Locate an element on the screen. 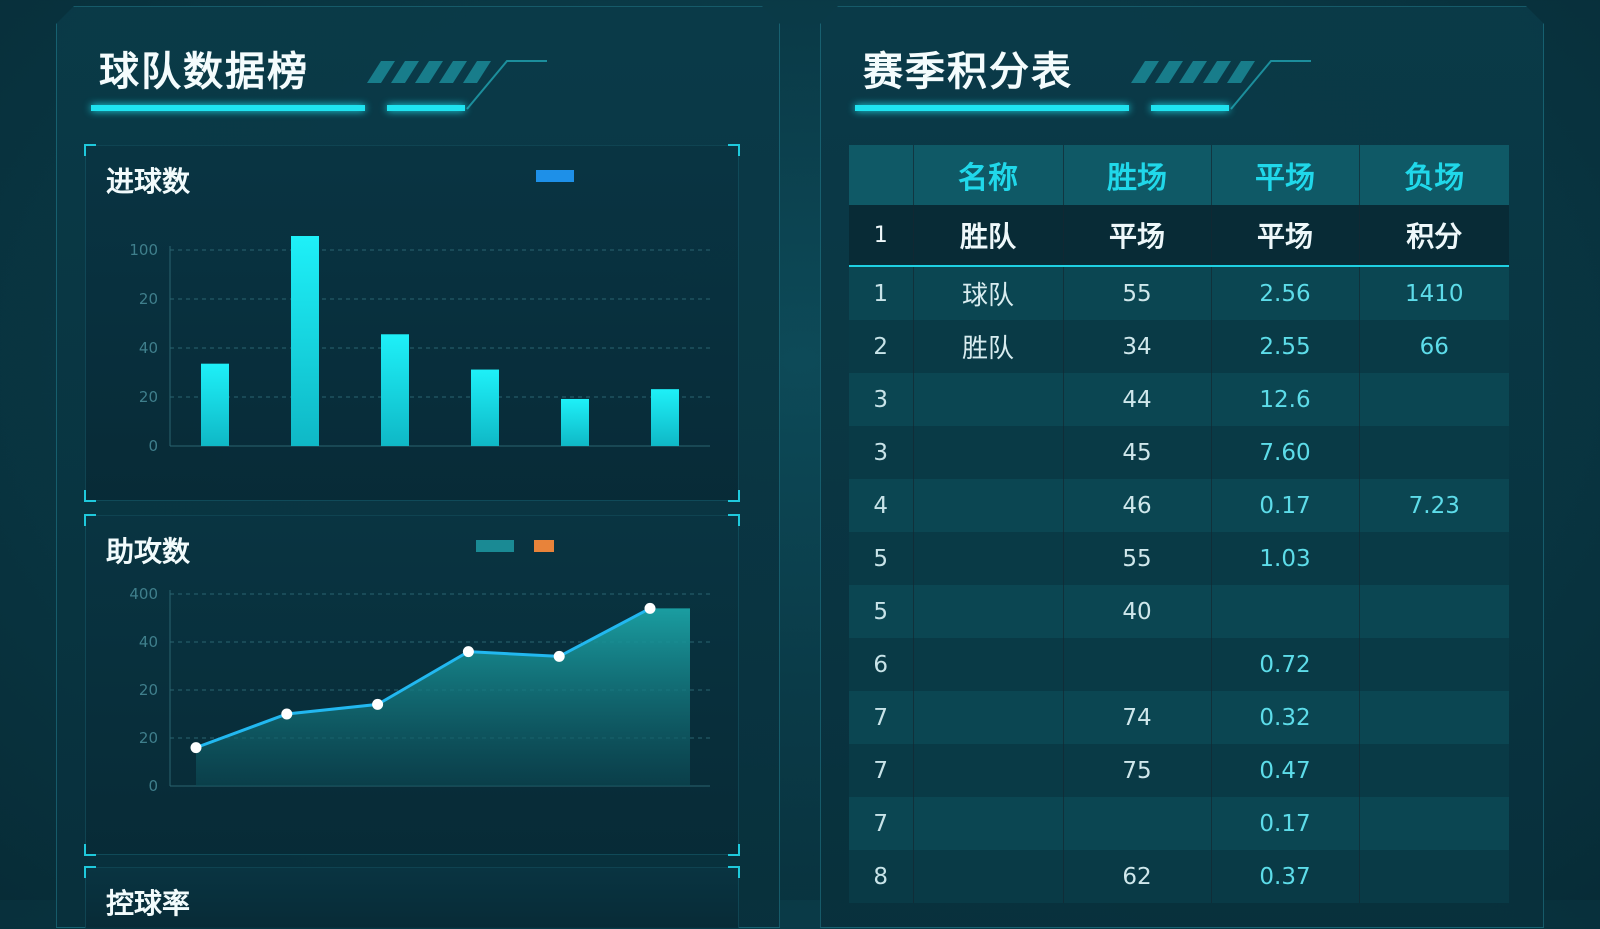 This screenshot has height=929, width=1600. goals-legend is located at coordinates (555, 176).